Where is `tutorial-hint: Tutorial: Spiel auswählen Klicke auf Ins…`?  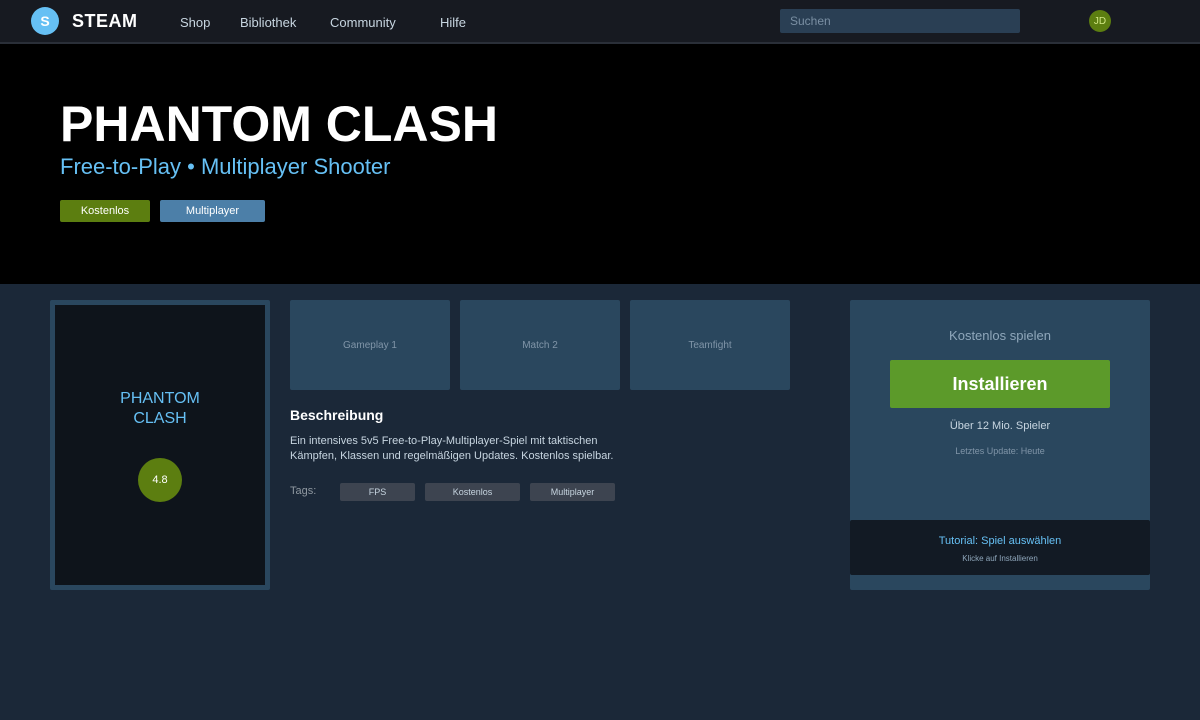 tutorial-hint: Tutorial: Spiel auswählen Klicke auf Ins… is located at coordinates (1000, 547).